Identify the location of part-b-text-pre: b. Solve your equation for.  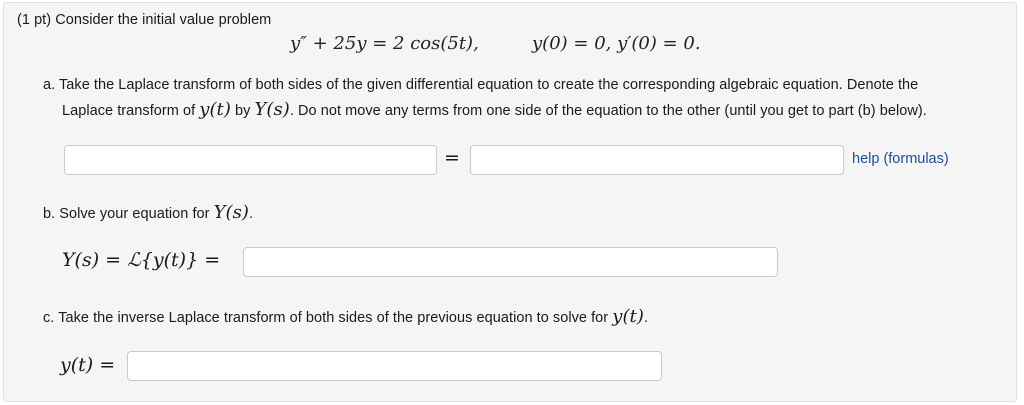
(128, 214).